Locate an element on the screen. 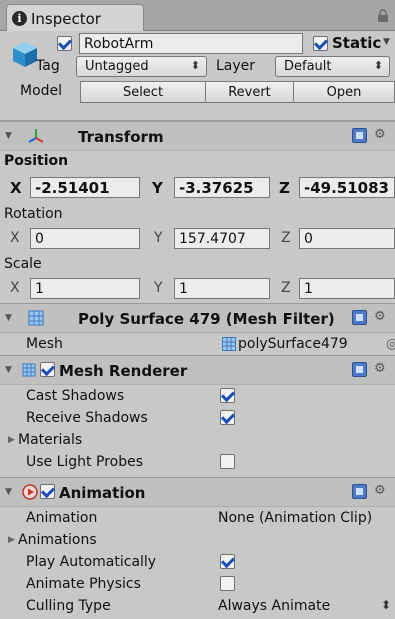 This screenshot has width=395, height=619. gameobject-name-text: RobotArm is located at coordinates (119, 43).